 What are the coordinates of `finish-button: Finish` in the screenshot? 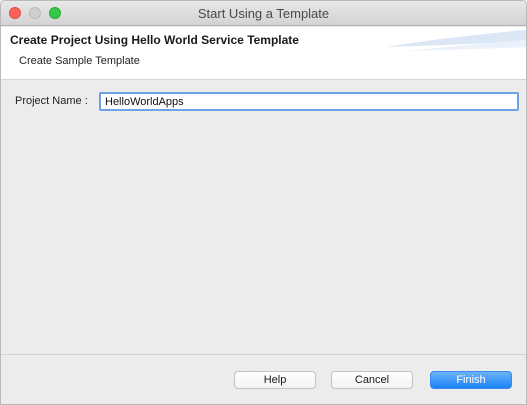 It's located at (471, 380).